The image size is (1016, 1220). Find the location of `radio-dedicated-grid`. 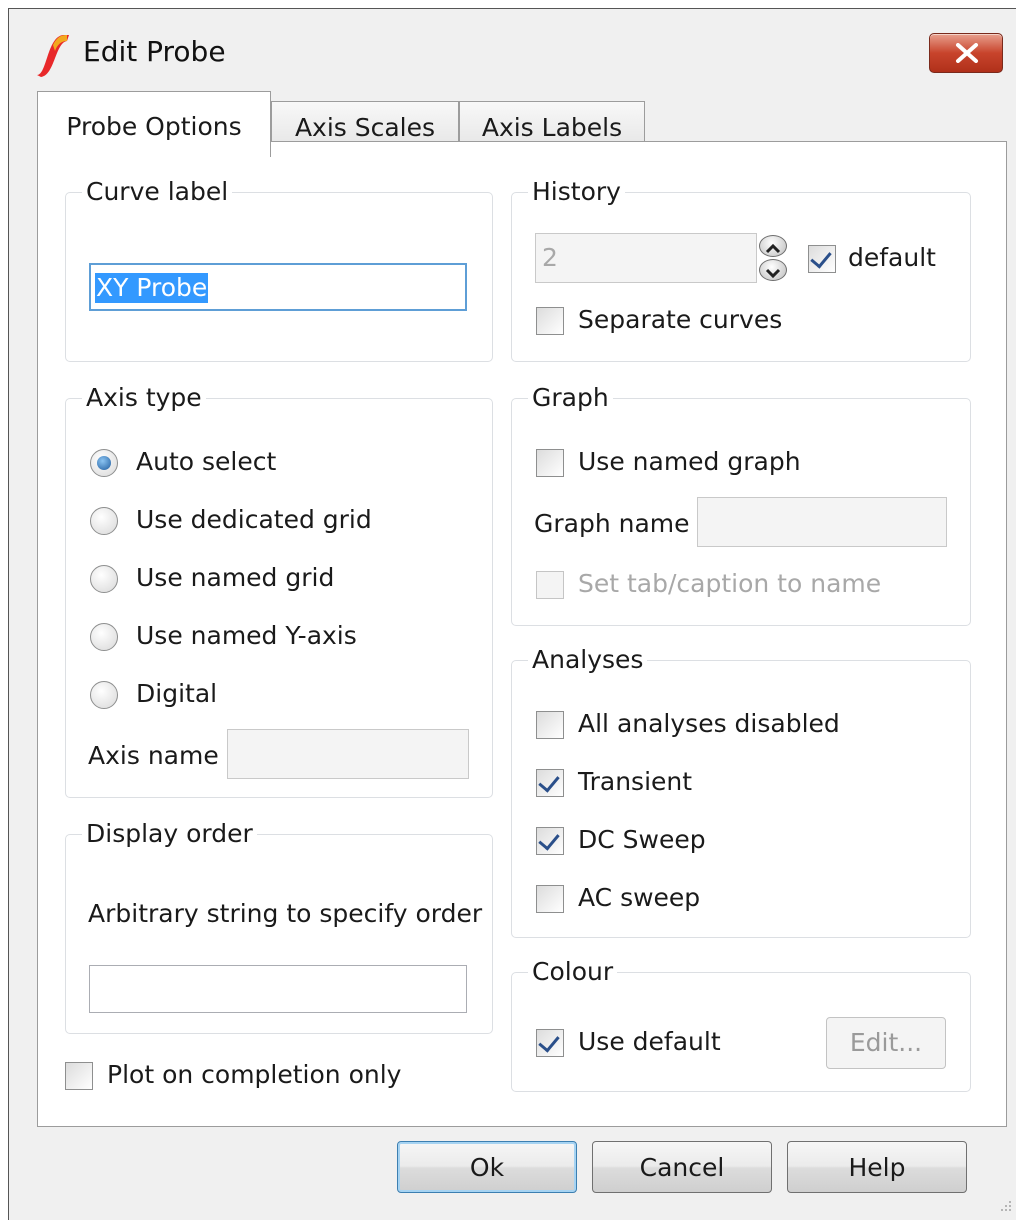

radio-dedicated-grid is located at coordinates (104, 521).